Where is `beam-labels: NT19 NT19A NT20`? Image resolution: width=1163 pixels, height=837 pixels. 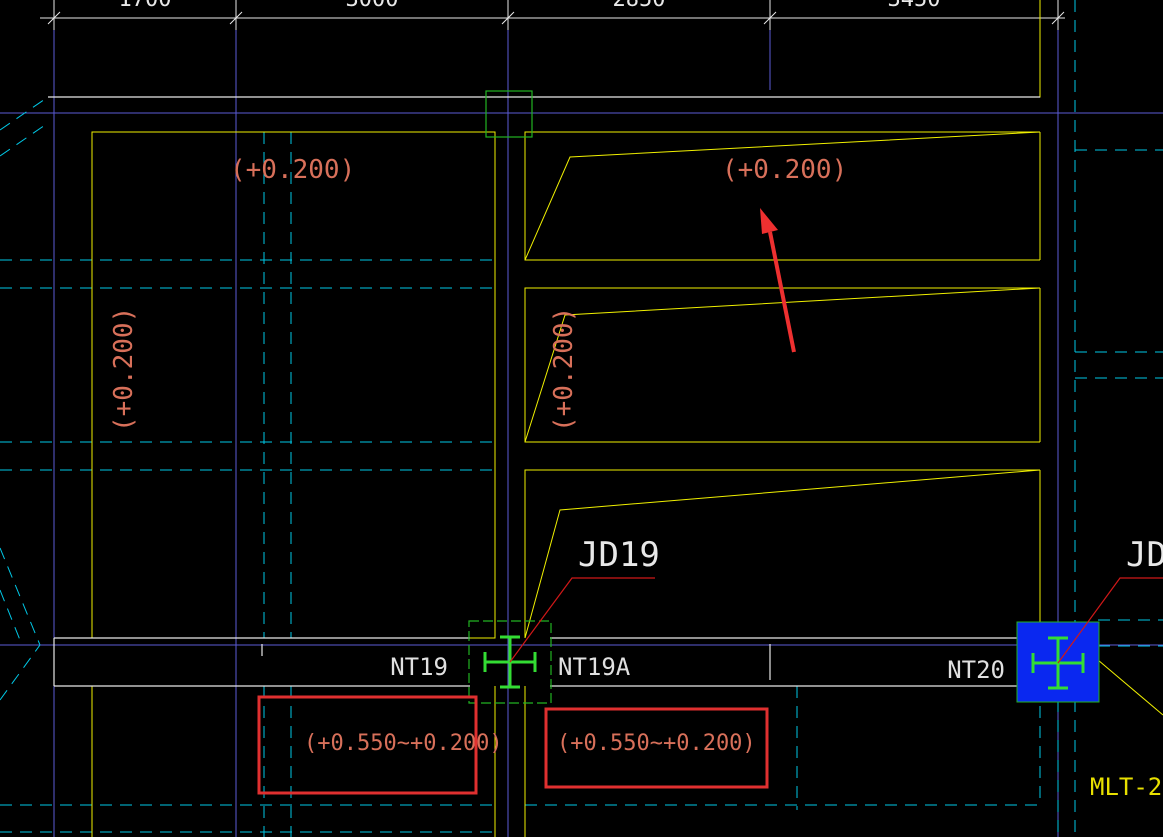
beam-labels: NT19 NT19A NT20 is located at coordinates (697, 668).